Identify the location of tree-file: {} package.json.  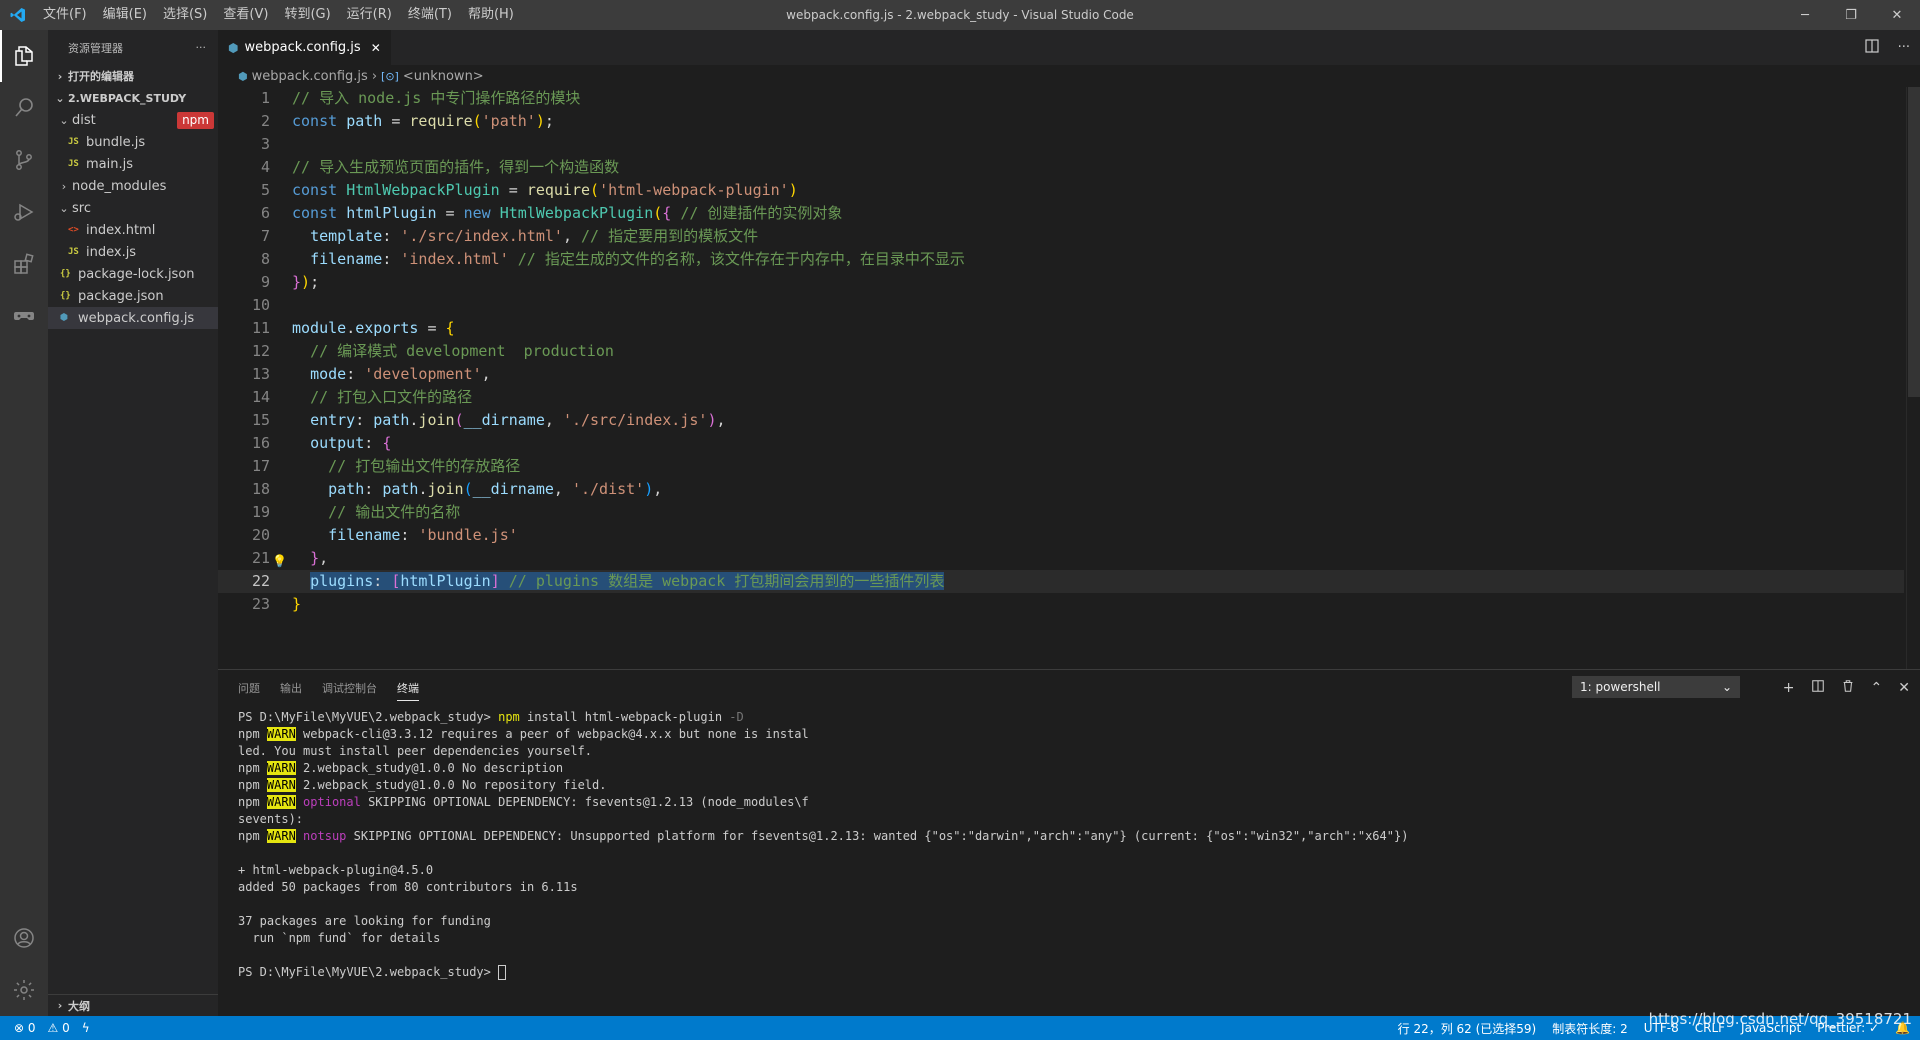
(133, 296).